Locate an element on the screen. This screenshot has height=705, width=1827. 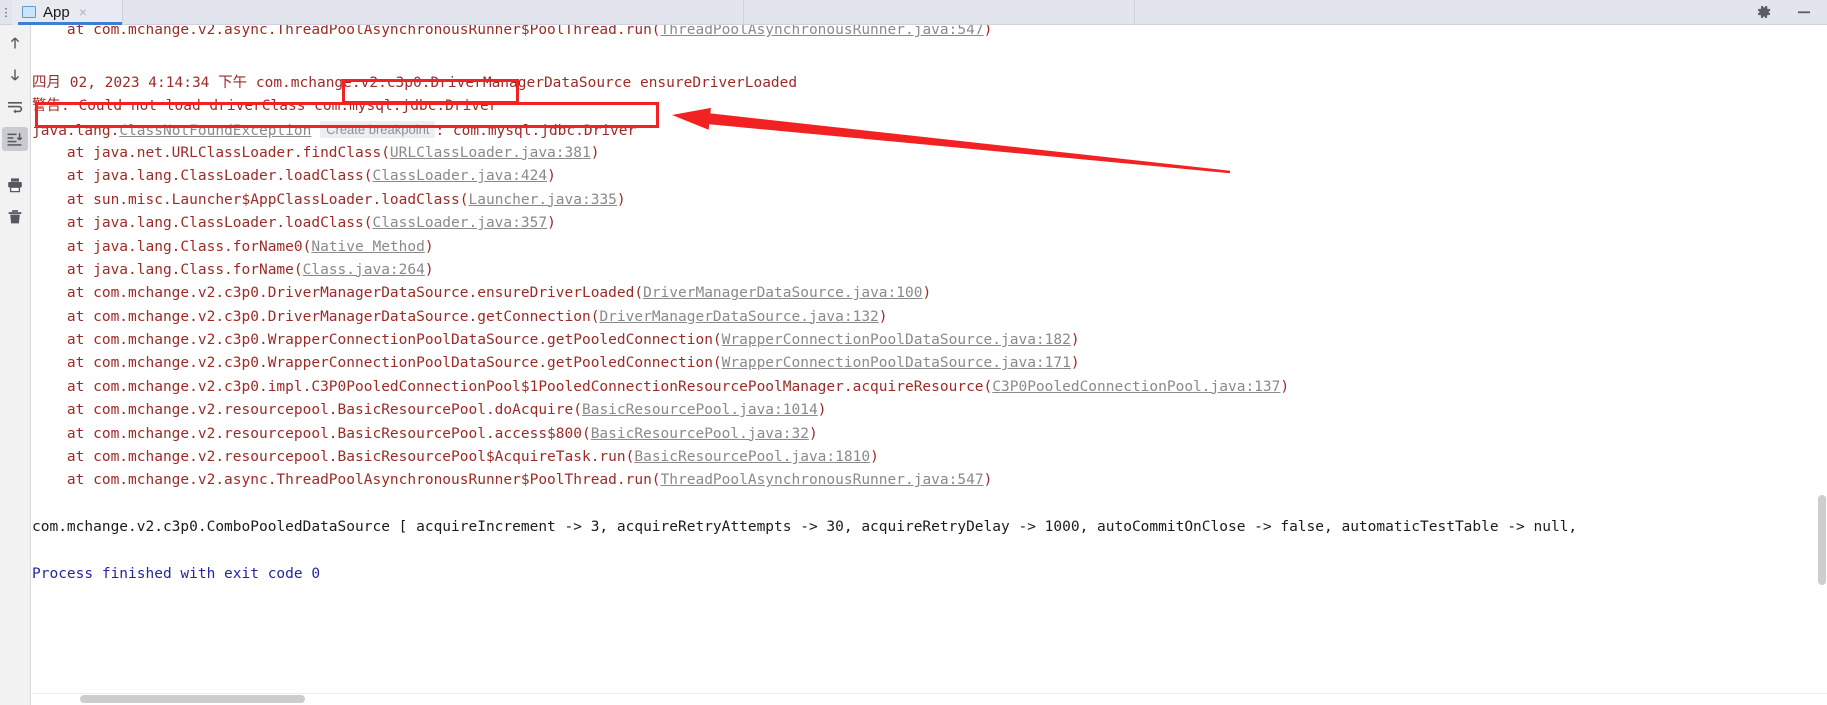
console-text-run: : com.mysql.jdbc.Driver is located at coordinates (536, 130).